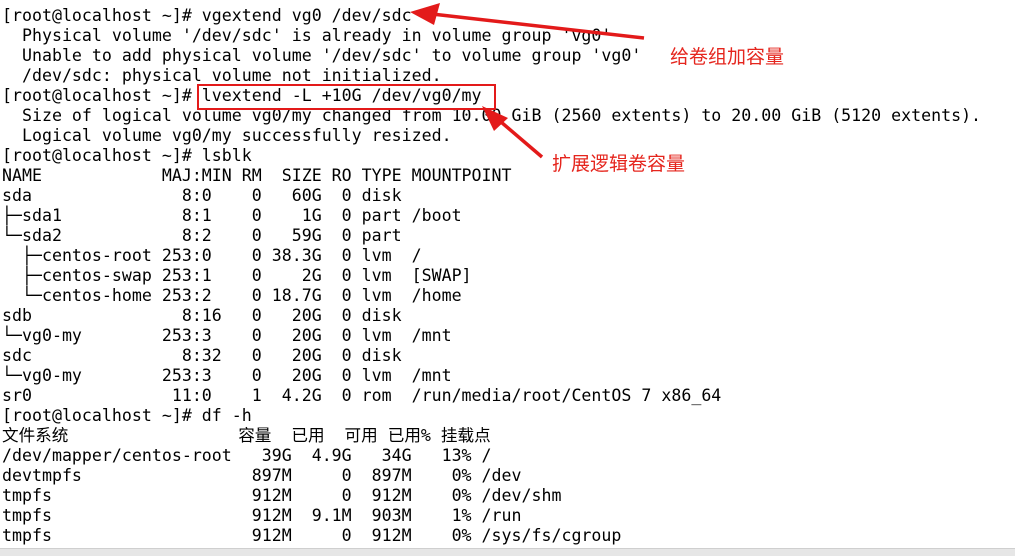  Describe the element at coordinates (202, 355) in the screenshot. I see `terminal-line: sdc 8:32 0 20G 0 disk` at that location.